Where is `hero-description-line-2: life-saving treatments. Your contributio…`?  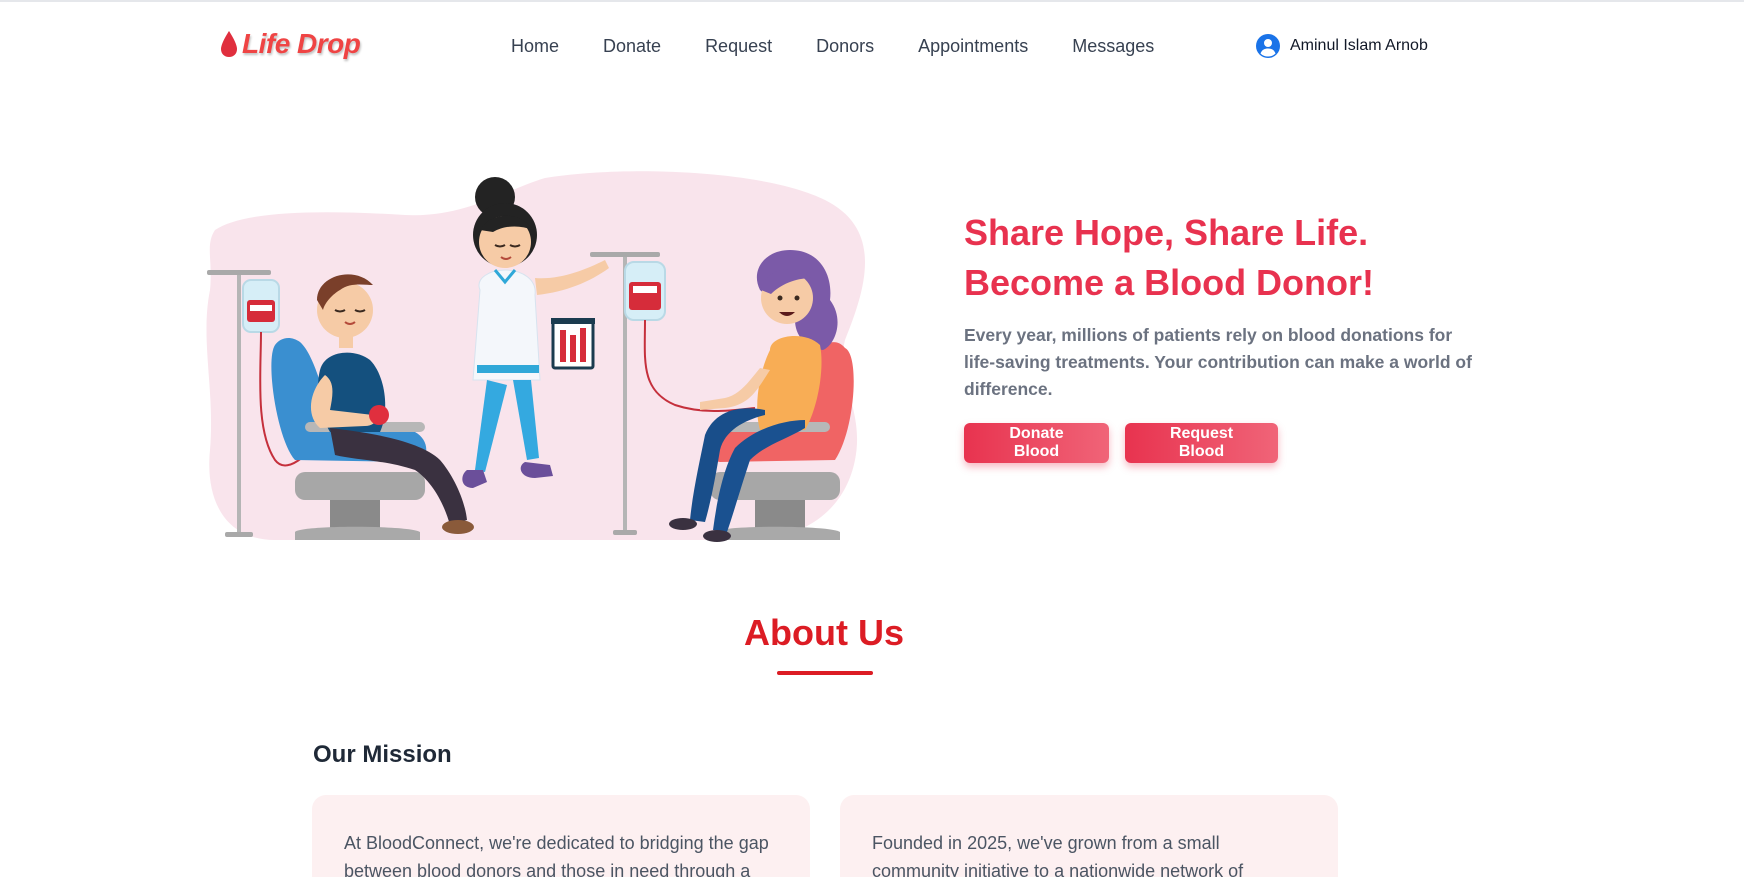 hero-description-line-2: life-saving treatments. Your contributio… is located at coordinates (1218, 362).